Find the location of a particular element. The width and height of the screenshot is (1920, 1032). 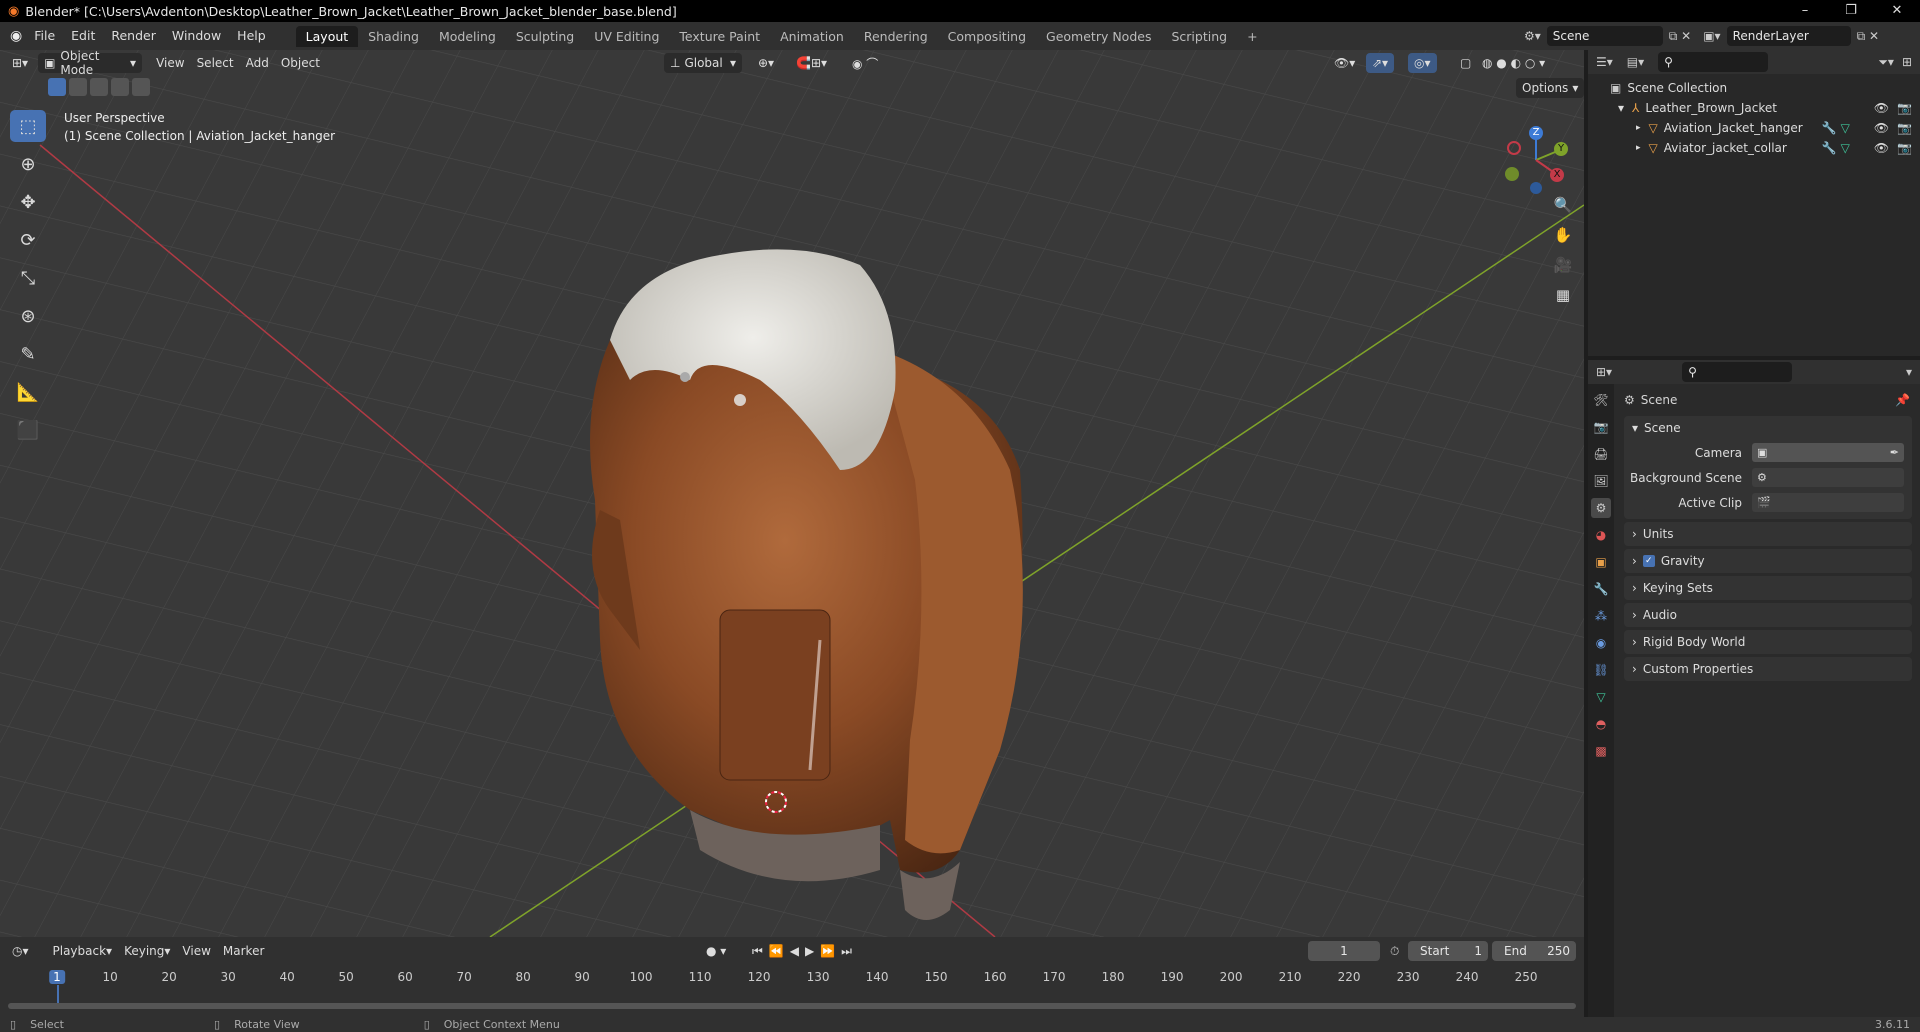

properties-editor-type-icon: ⊞▾ is located at coordinates (1604, 372).